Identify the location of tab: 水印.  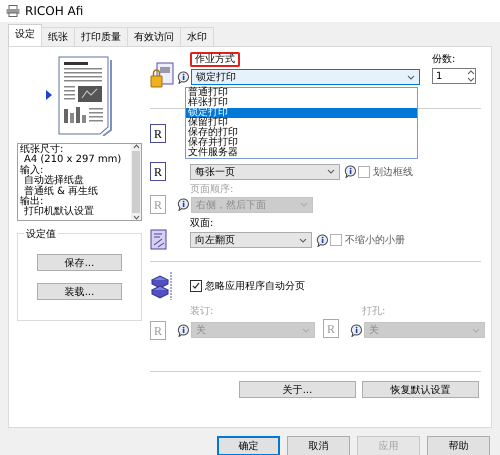
(197, 36).